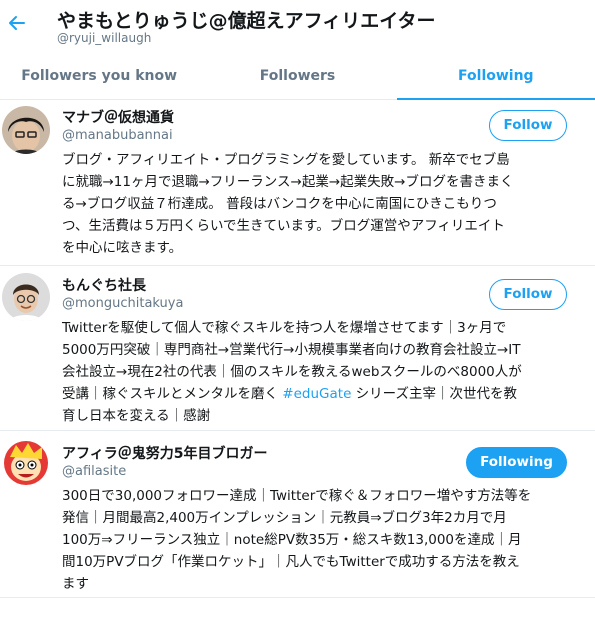 The height and width of the screenshot is (617, 595). What do you see at coordinates (288, 182) in the screenshot?
I see `bio-line: に就職→11ヶ月で退職→フリーランス→起業→起業失敗→ブログを書きまく` at bounding box center [288, 182].